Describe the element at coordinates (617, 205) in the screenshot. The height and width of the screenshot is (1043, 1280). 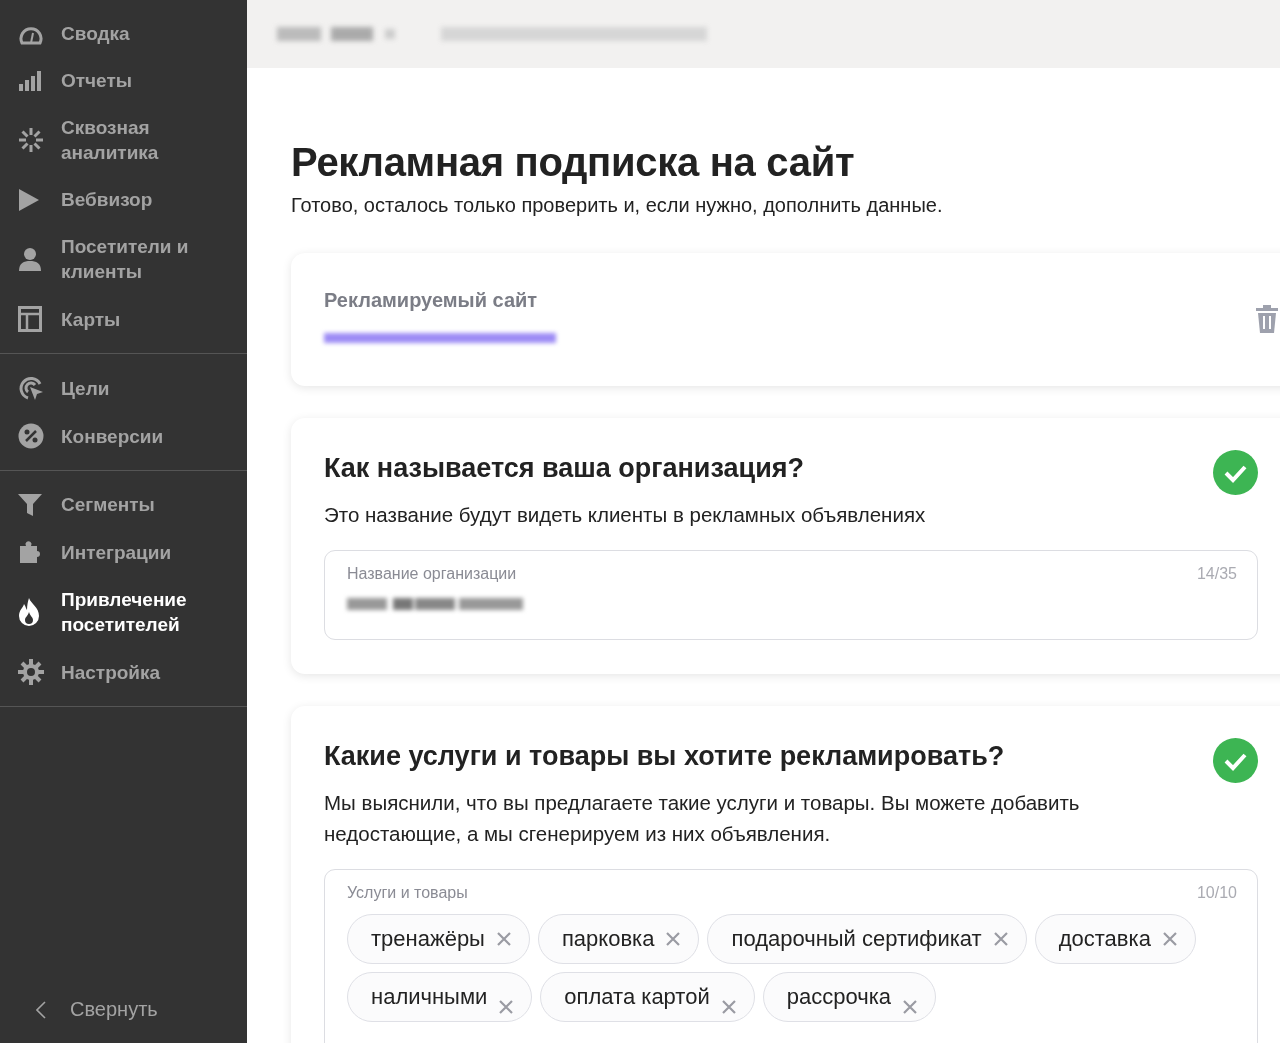
I see `page-subtitle: Готово, осталось только проверить и, если нужно, дополнить данные.` at that location.